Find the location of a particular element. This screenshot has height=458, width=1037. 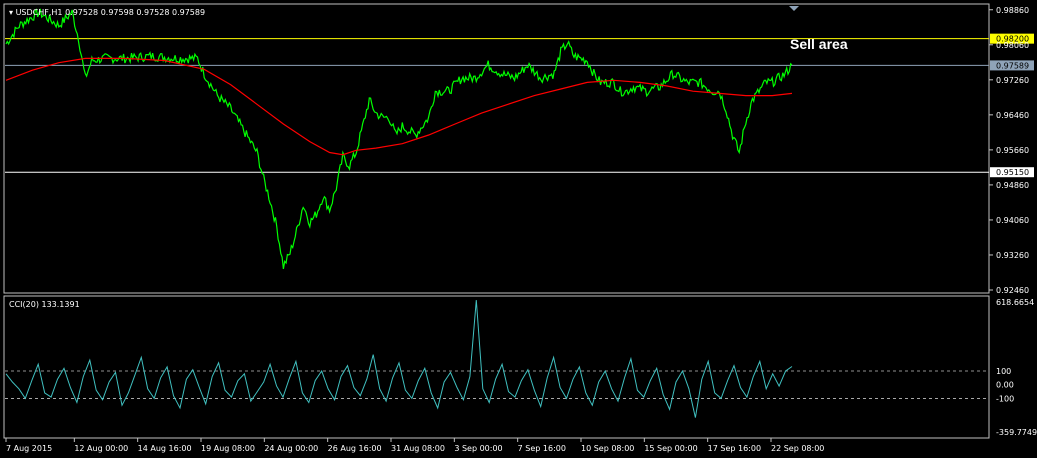

price-y-tick-label: 0.98060 is located at coordinates (1012, 45).